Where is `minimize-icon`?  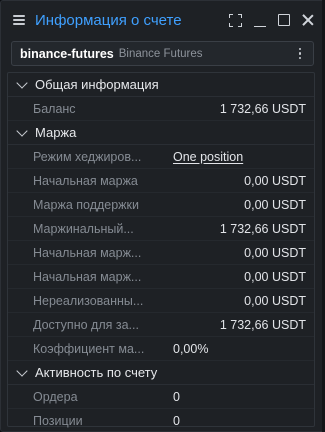 minimize-icon is located at coordinates (260, 20).